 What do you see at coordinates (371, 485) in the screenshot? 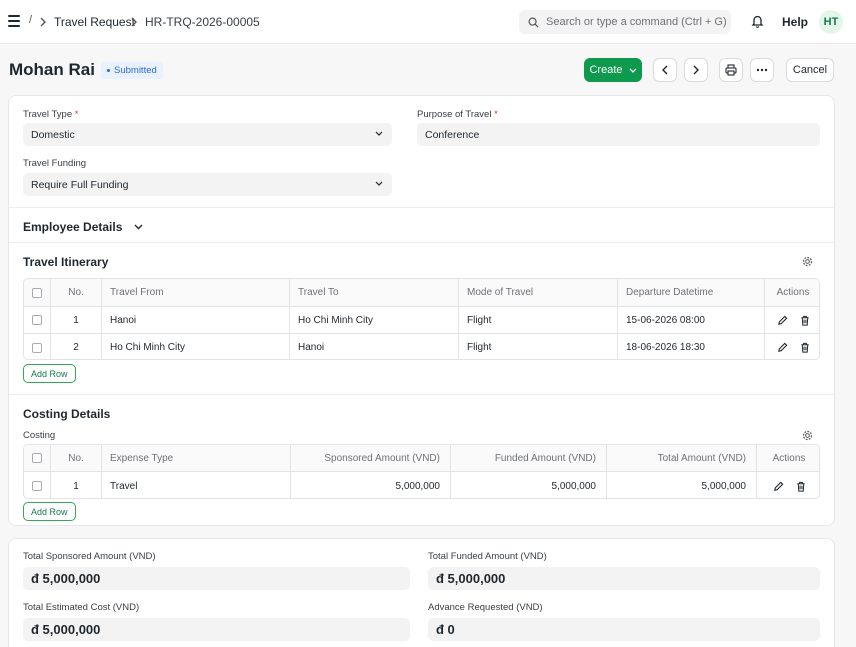
I see `sponsored-amount-cell: 5,000,000` at bounding box center [371, 485].